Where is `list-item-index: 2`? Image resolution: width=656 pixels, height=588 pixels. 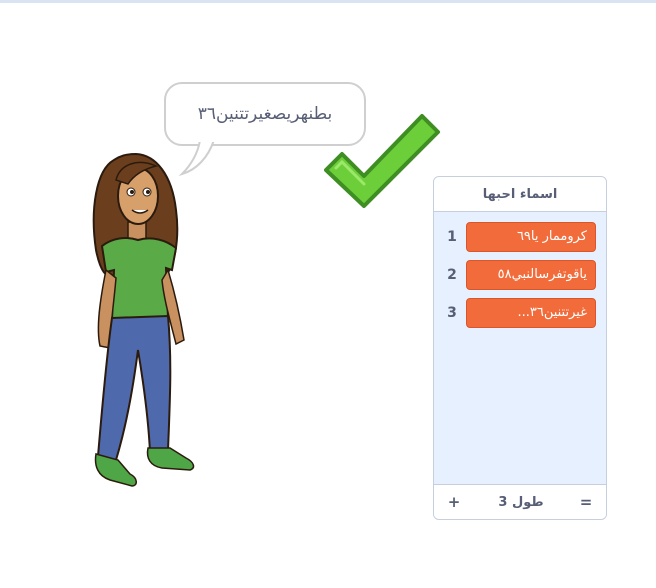
list-item-index: 2 is located at coordinates (452, 275).